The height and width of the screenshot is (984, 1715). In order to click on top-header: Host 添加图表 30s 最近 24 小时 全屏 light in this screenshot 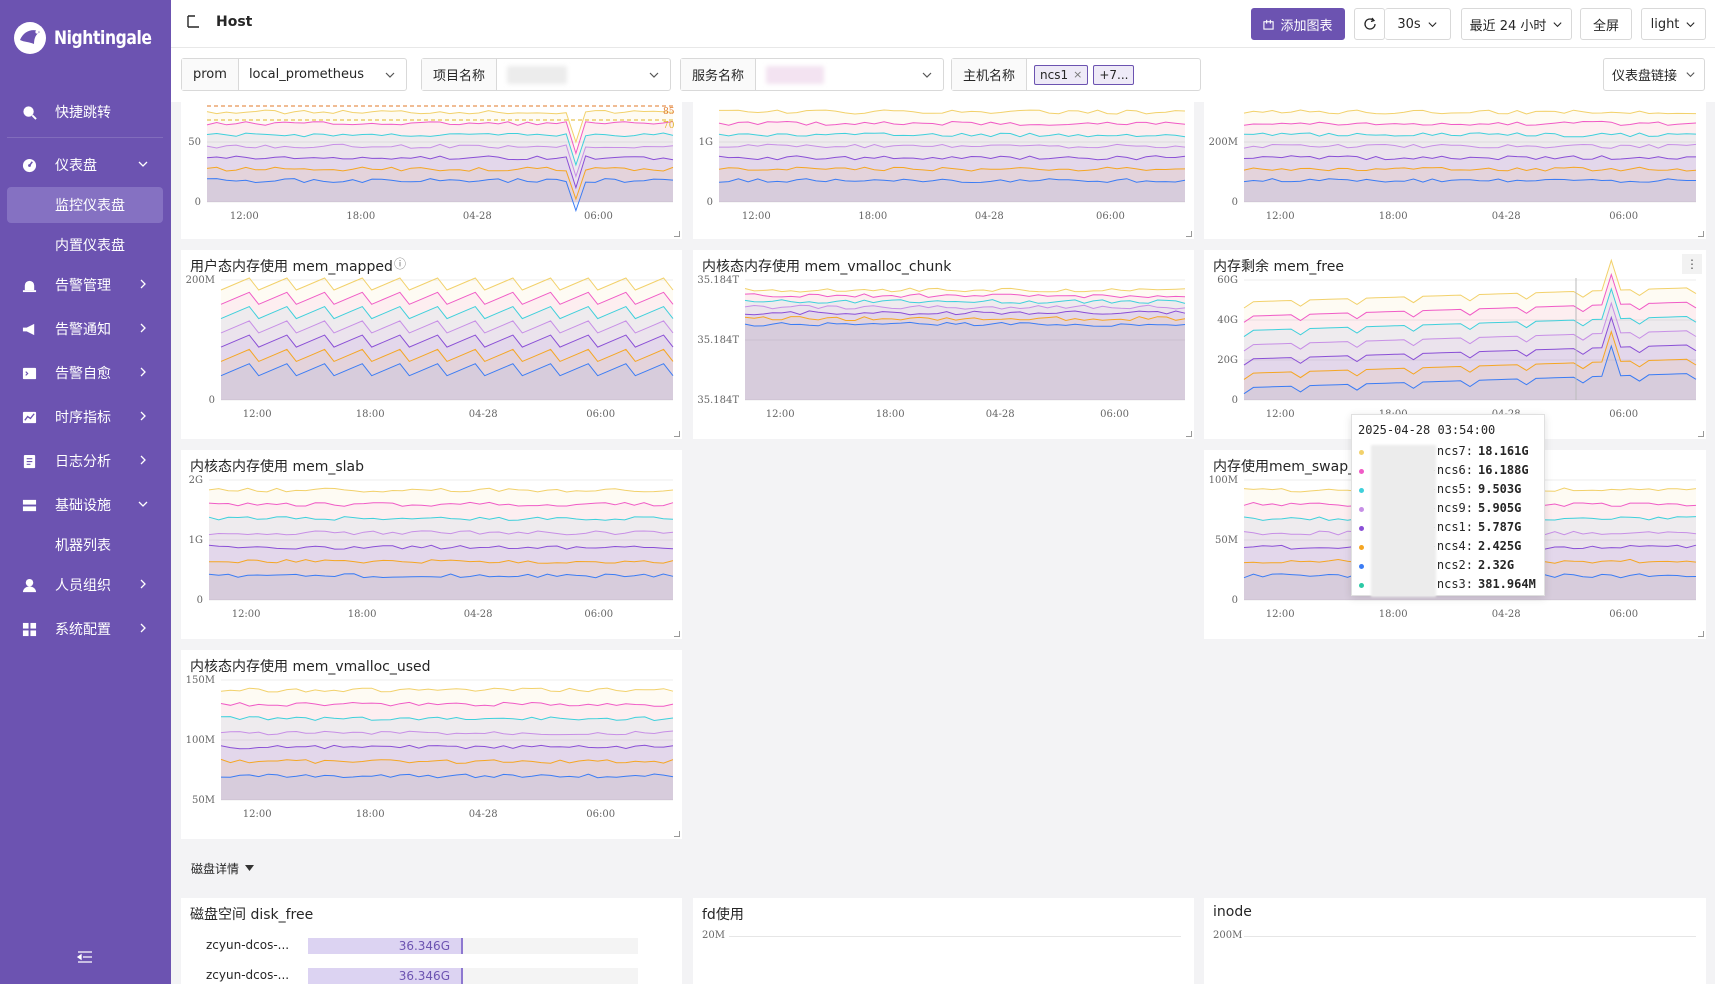, I will do `click(943, 24)`.